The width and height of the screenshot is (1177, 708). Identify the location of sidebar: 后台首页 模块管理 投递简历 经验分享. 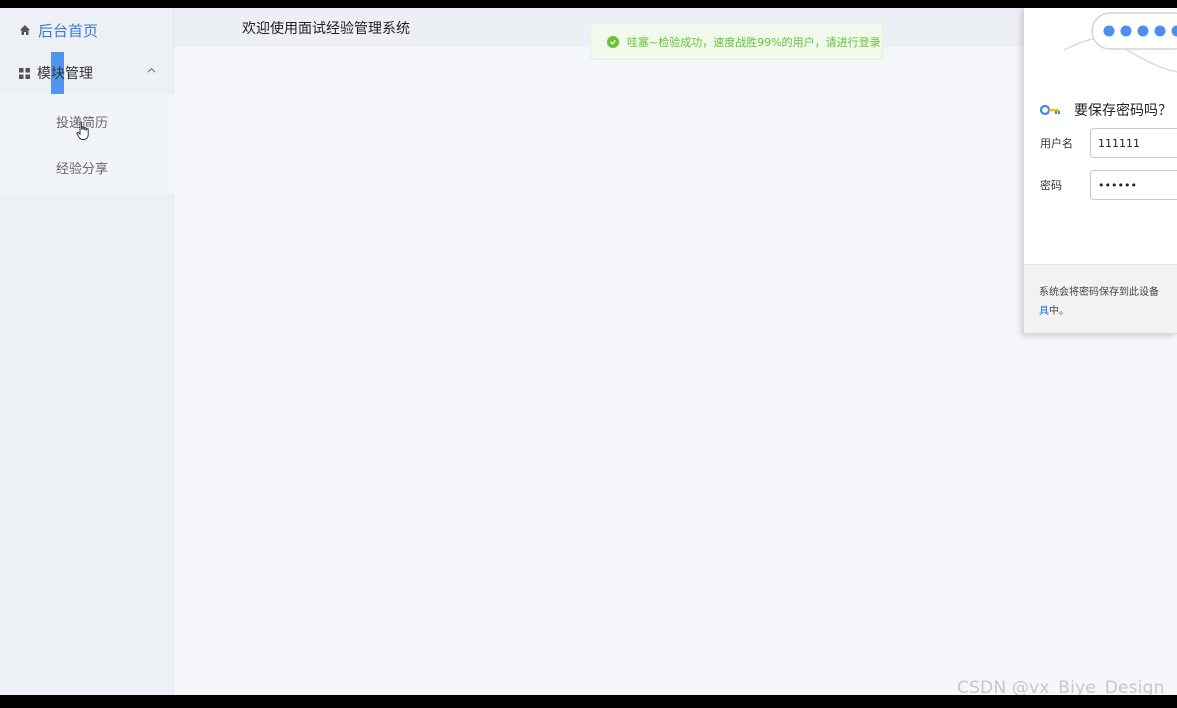
(87, 351).